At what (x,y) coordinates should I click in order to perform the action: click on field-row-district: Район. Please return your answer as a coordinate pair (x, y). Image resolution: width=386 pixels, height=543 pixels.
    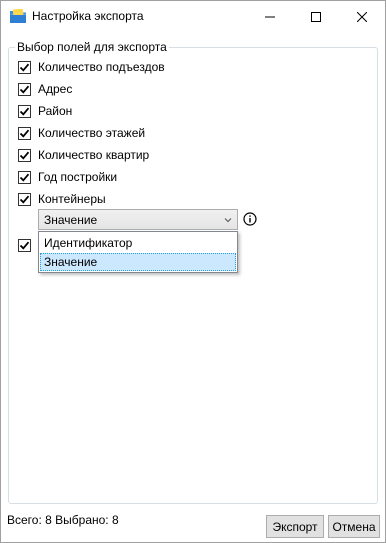
    Looking at the image, I should click on (45, 111).